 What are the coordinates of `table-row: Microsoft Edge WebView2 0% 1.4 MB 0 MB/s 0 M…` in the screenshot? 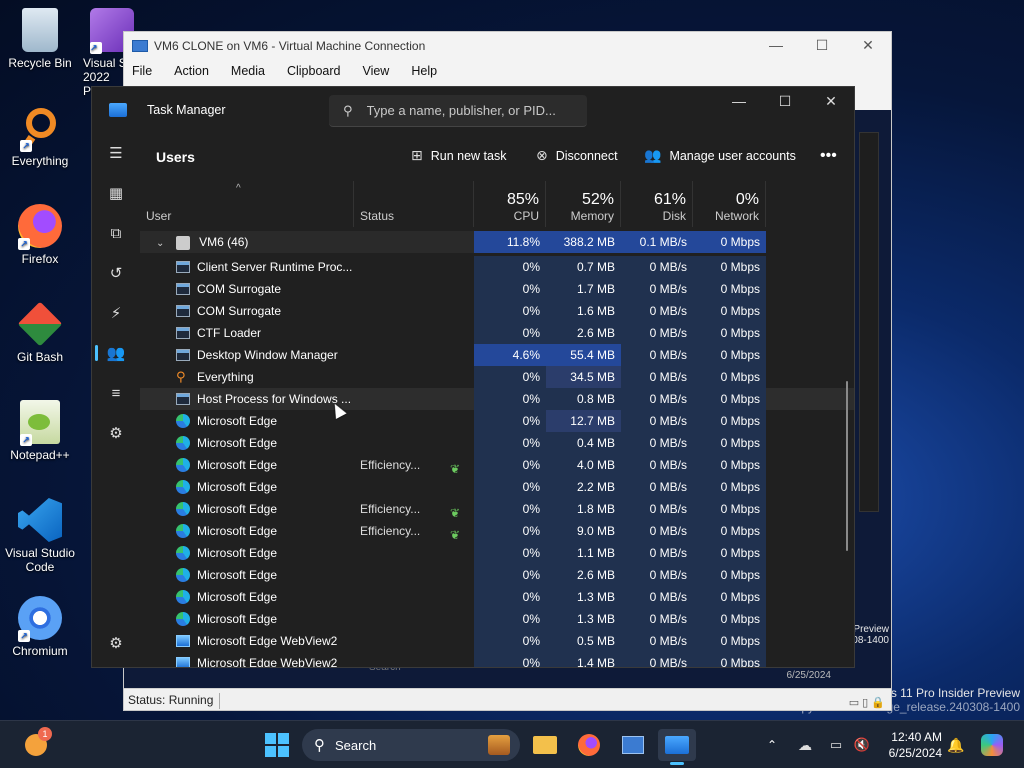 It's located at (497, 659).